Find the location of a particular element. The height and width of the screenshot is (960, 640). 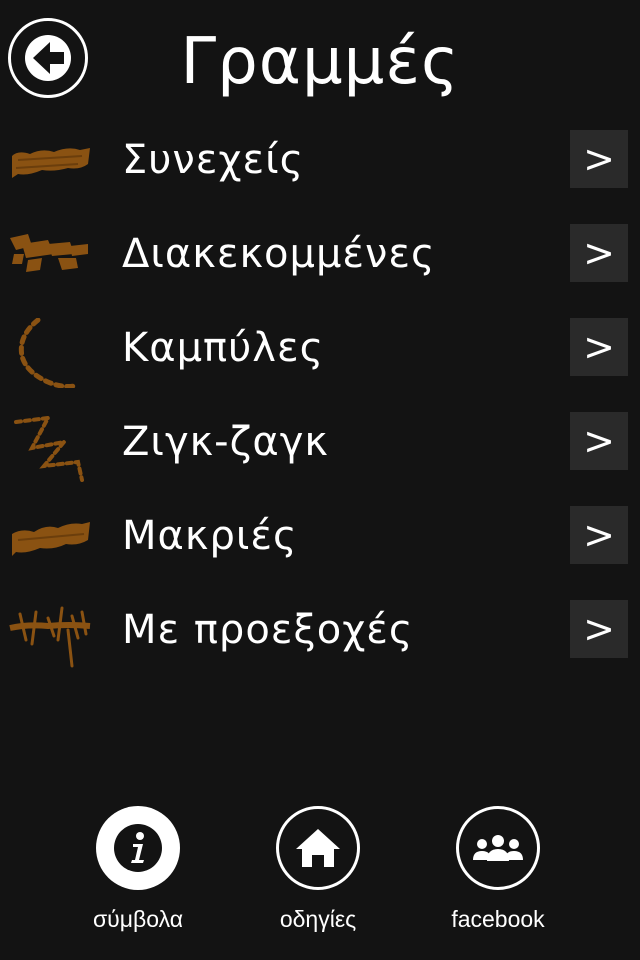

tab-instructions: οδηγίες is located at coordinates (318, 870).